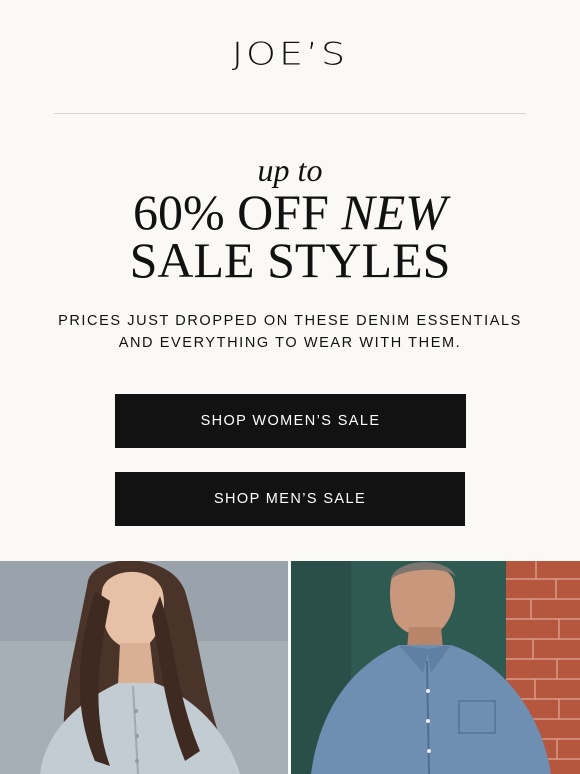 Image resolution: width=580 pixels, height=774 pixels. What do you see at coordinates (290, 260) in the screenshot?
I see `headline-line-2: SALE STYLES` at bounding box center [290, 260].